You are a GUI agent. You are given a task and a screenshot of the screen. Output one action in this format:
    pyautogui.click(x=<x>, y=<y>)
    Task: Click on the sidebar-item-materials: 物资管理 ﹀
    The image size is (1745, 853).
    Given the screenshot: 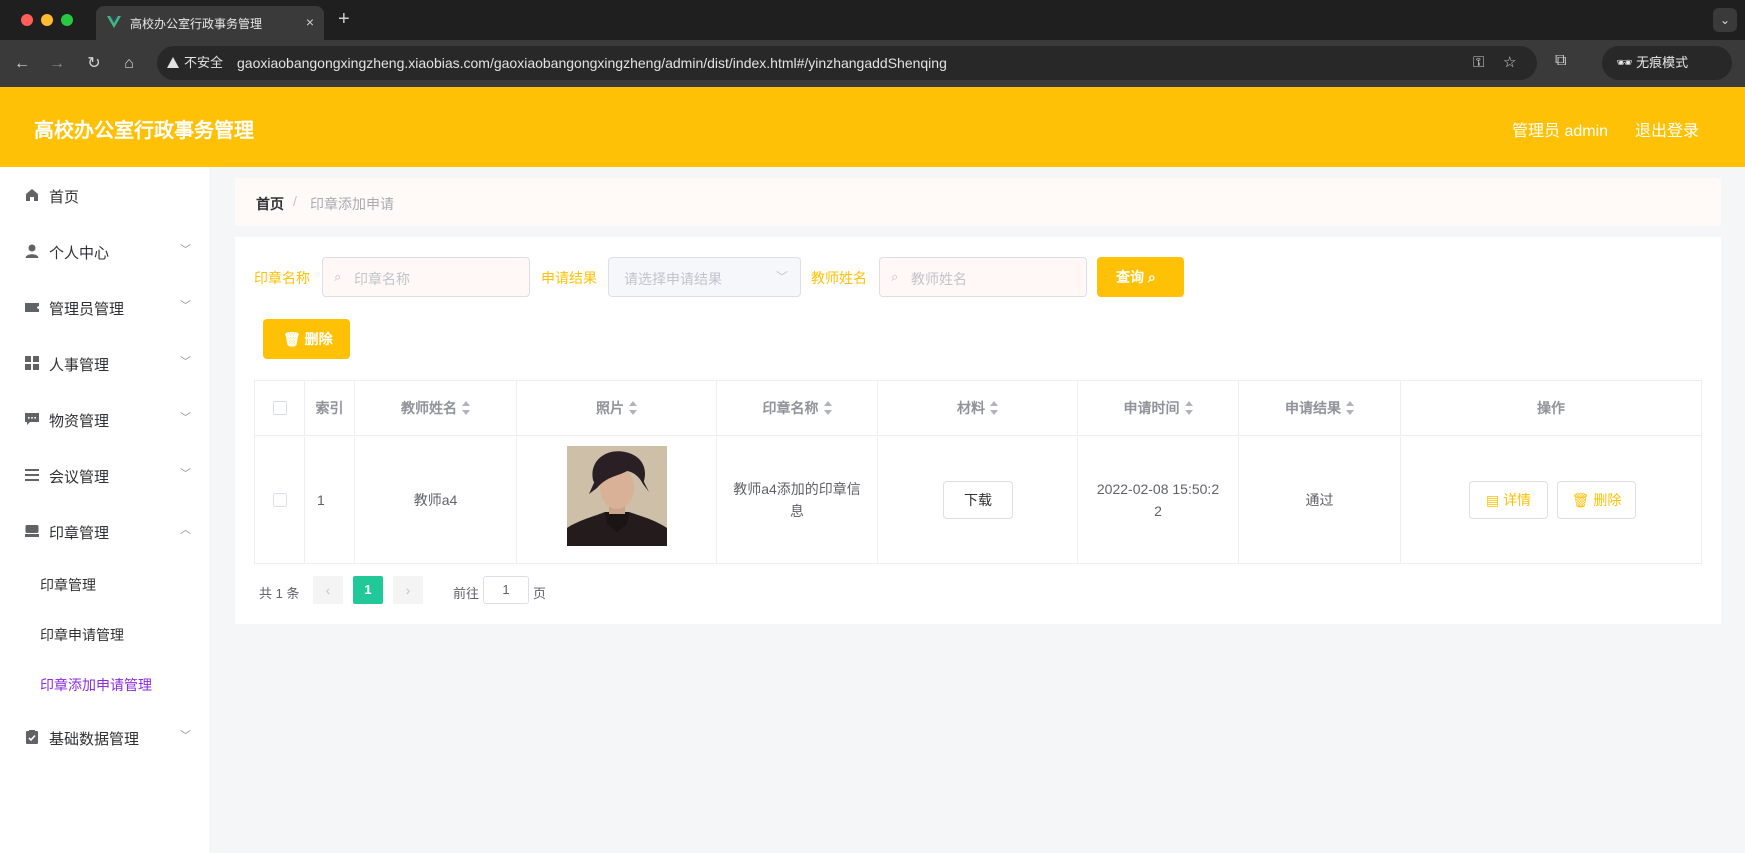 What is the action you would take?
    pyautogui.click(x=104, y=419)
    